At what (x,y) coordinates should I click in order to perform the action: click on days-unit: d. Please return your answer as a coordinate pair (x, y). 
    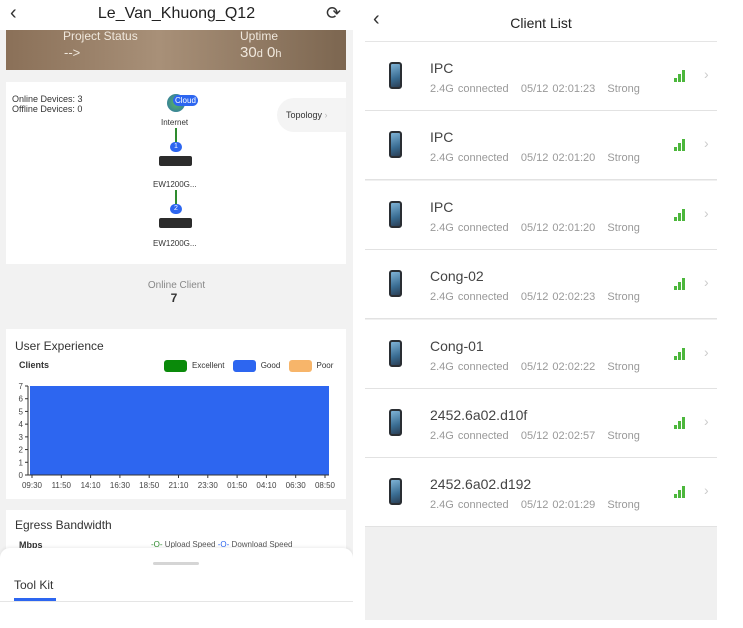
    Looking at the image, I should click on (259, 54).